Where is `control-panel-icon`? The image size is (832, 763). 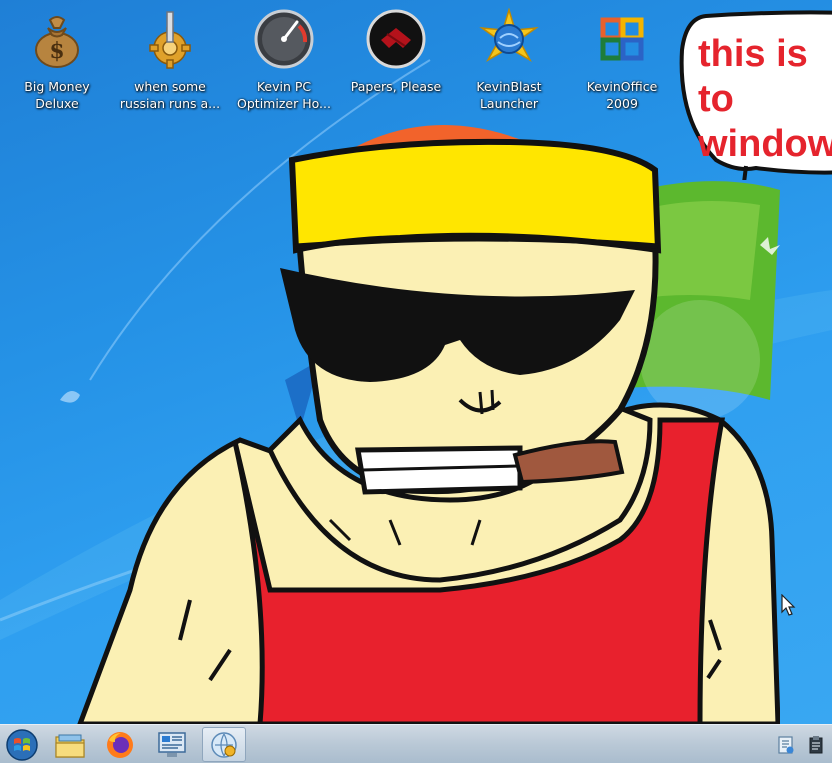 control-panel-icon is located at coordinates (172, 744).